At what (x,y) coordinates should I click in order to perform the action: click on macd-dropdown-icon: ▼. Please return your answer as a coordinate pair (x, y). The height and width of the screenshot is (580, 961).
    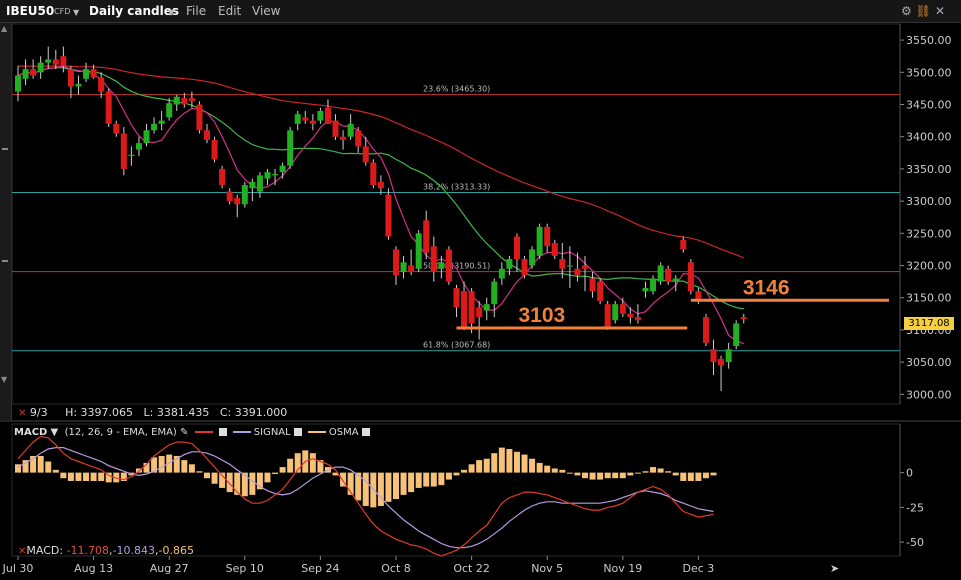
    Looking at the image, I should click on (55, 432).